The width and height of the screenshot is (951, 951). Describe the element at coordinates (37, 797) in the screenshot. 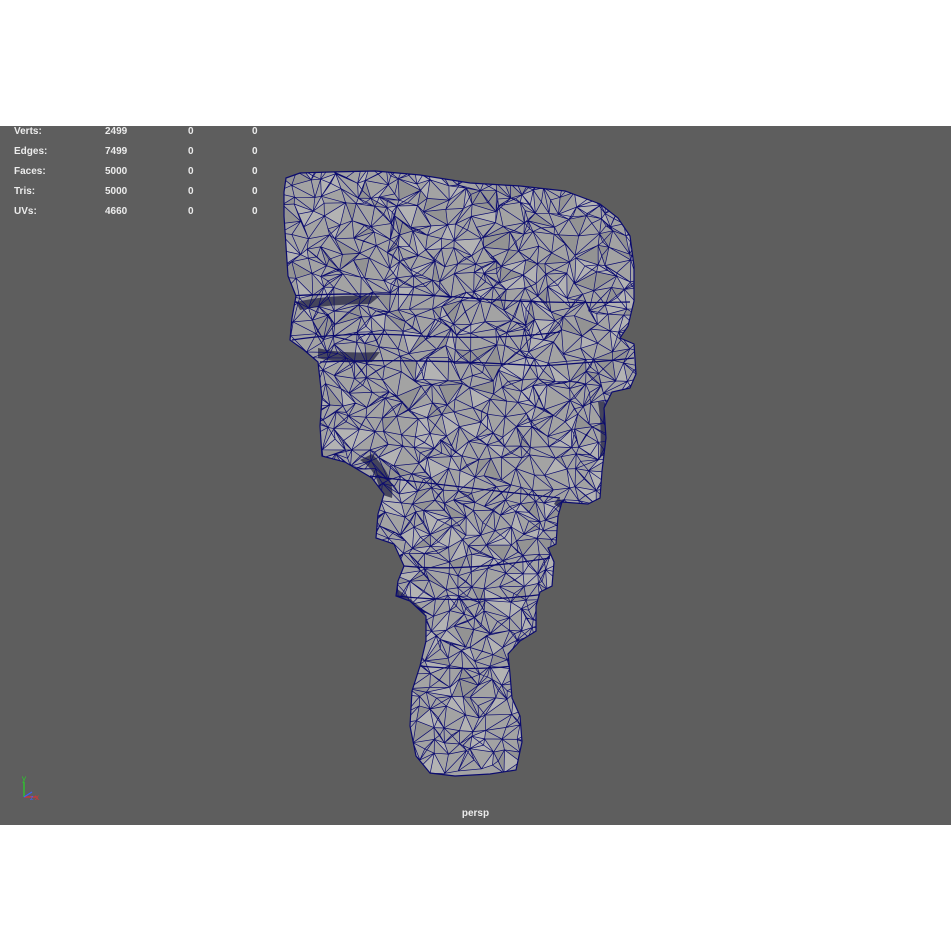

I see `axis-x-label: x` at that location.